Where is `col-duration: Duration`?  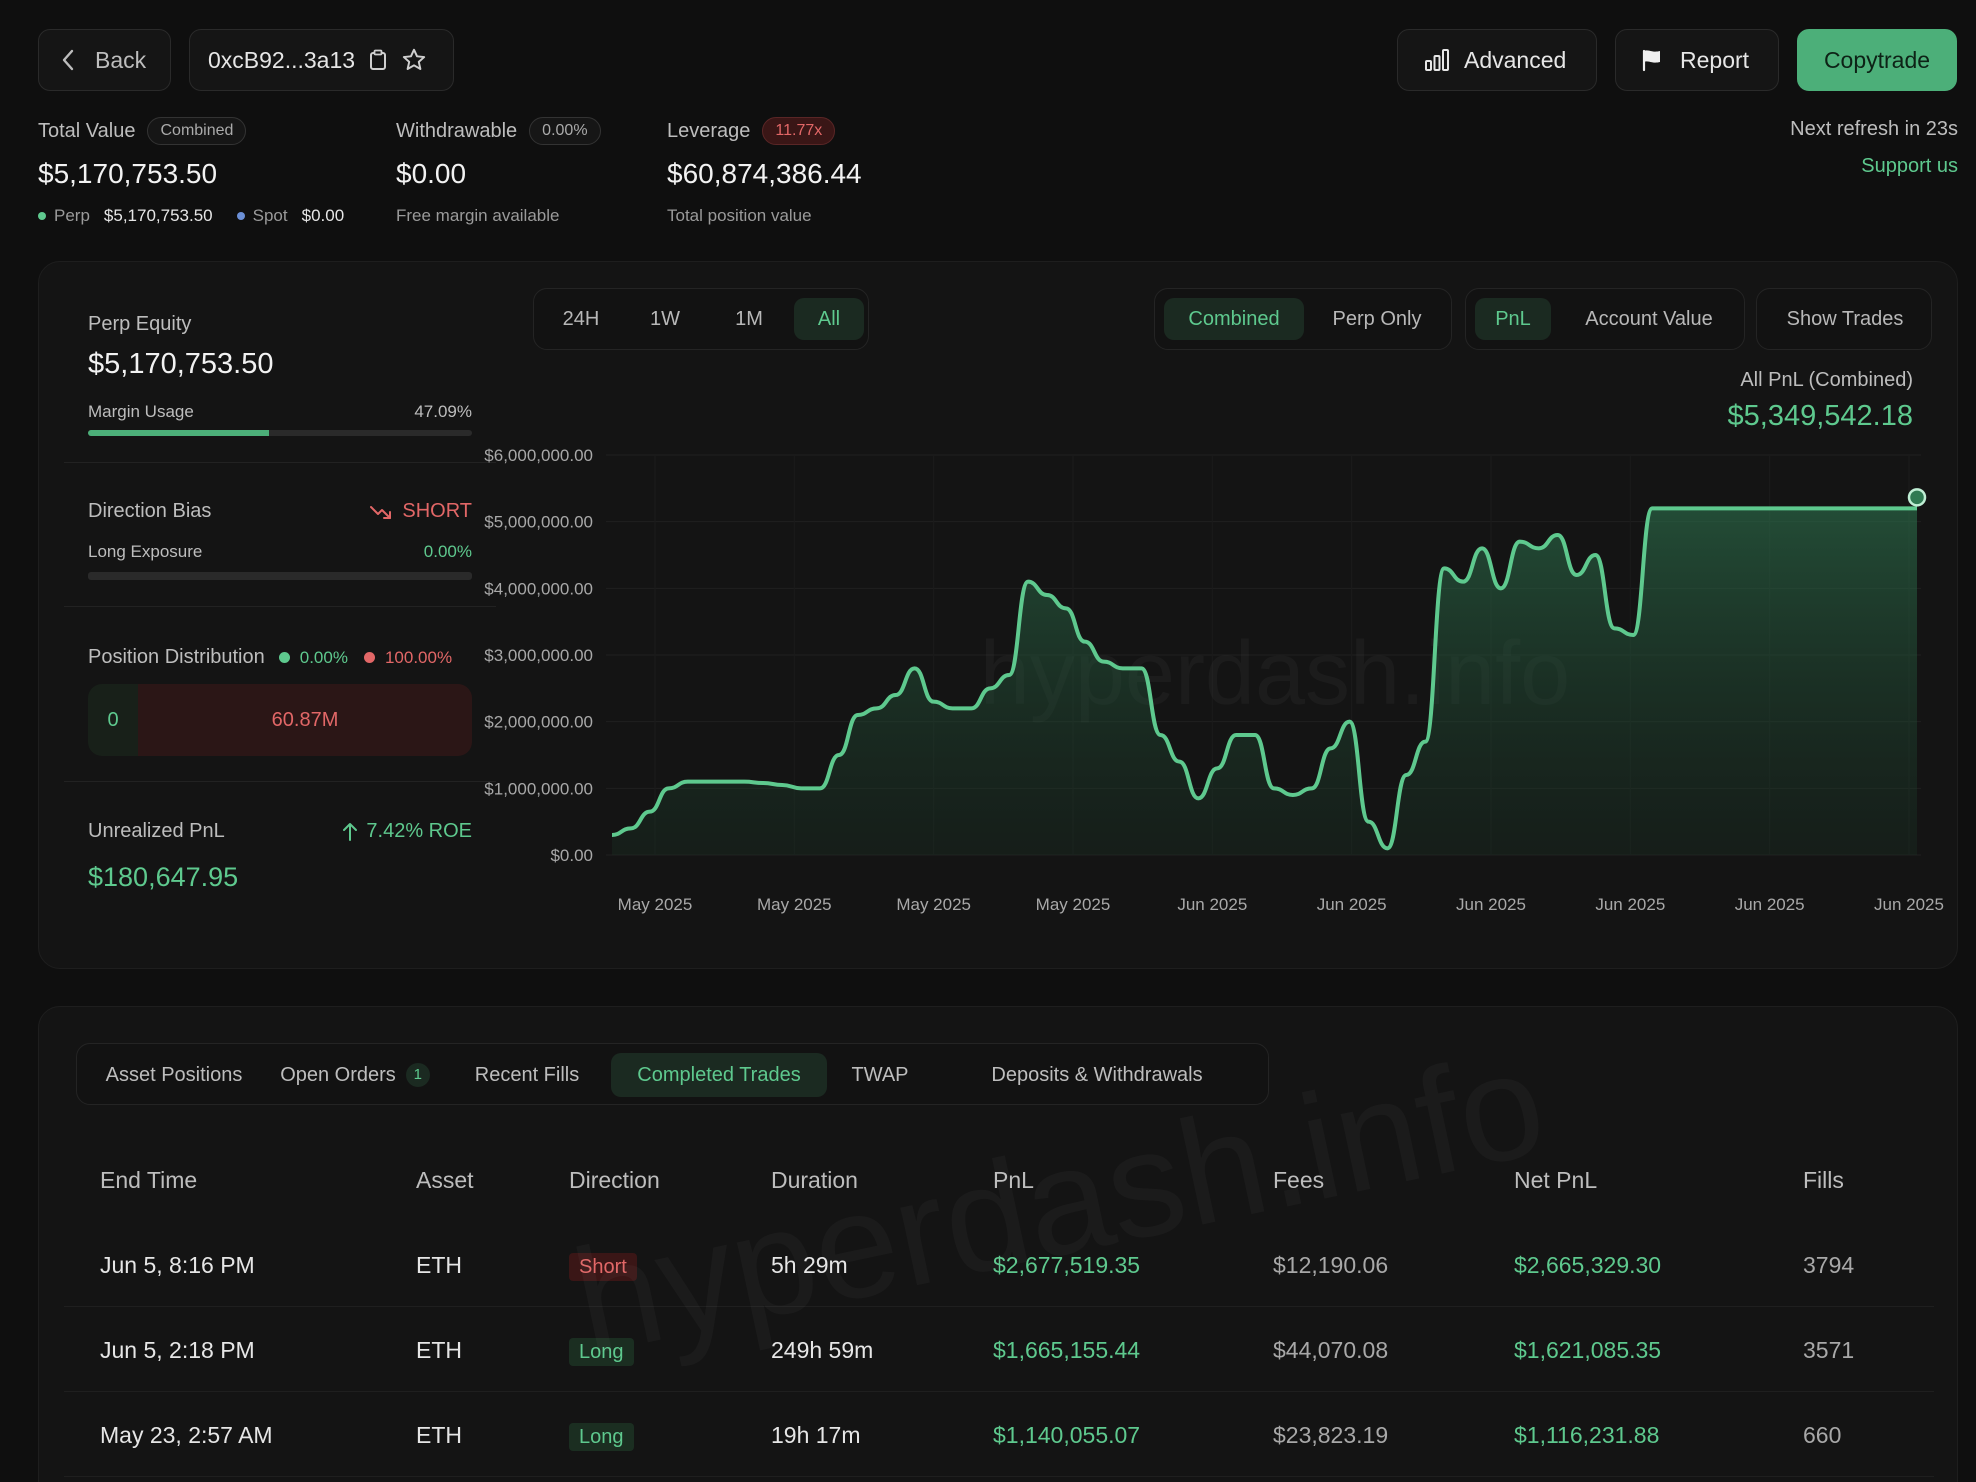 col-duration: Duration is located at coordinates (814, 1180).